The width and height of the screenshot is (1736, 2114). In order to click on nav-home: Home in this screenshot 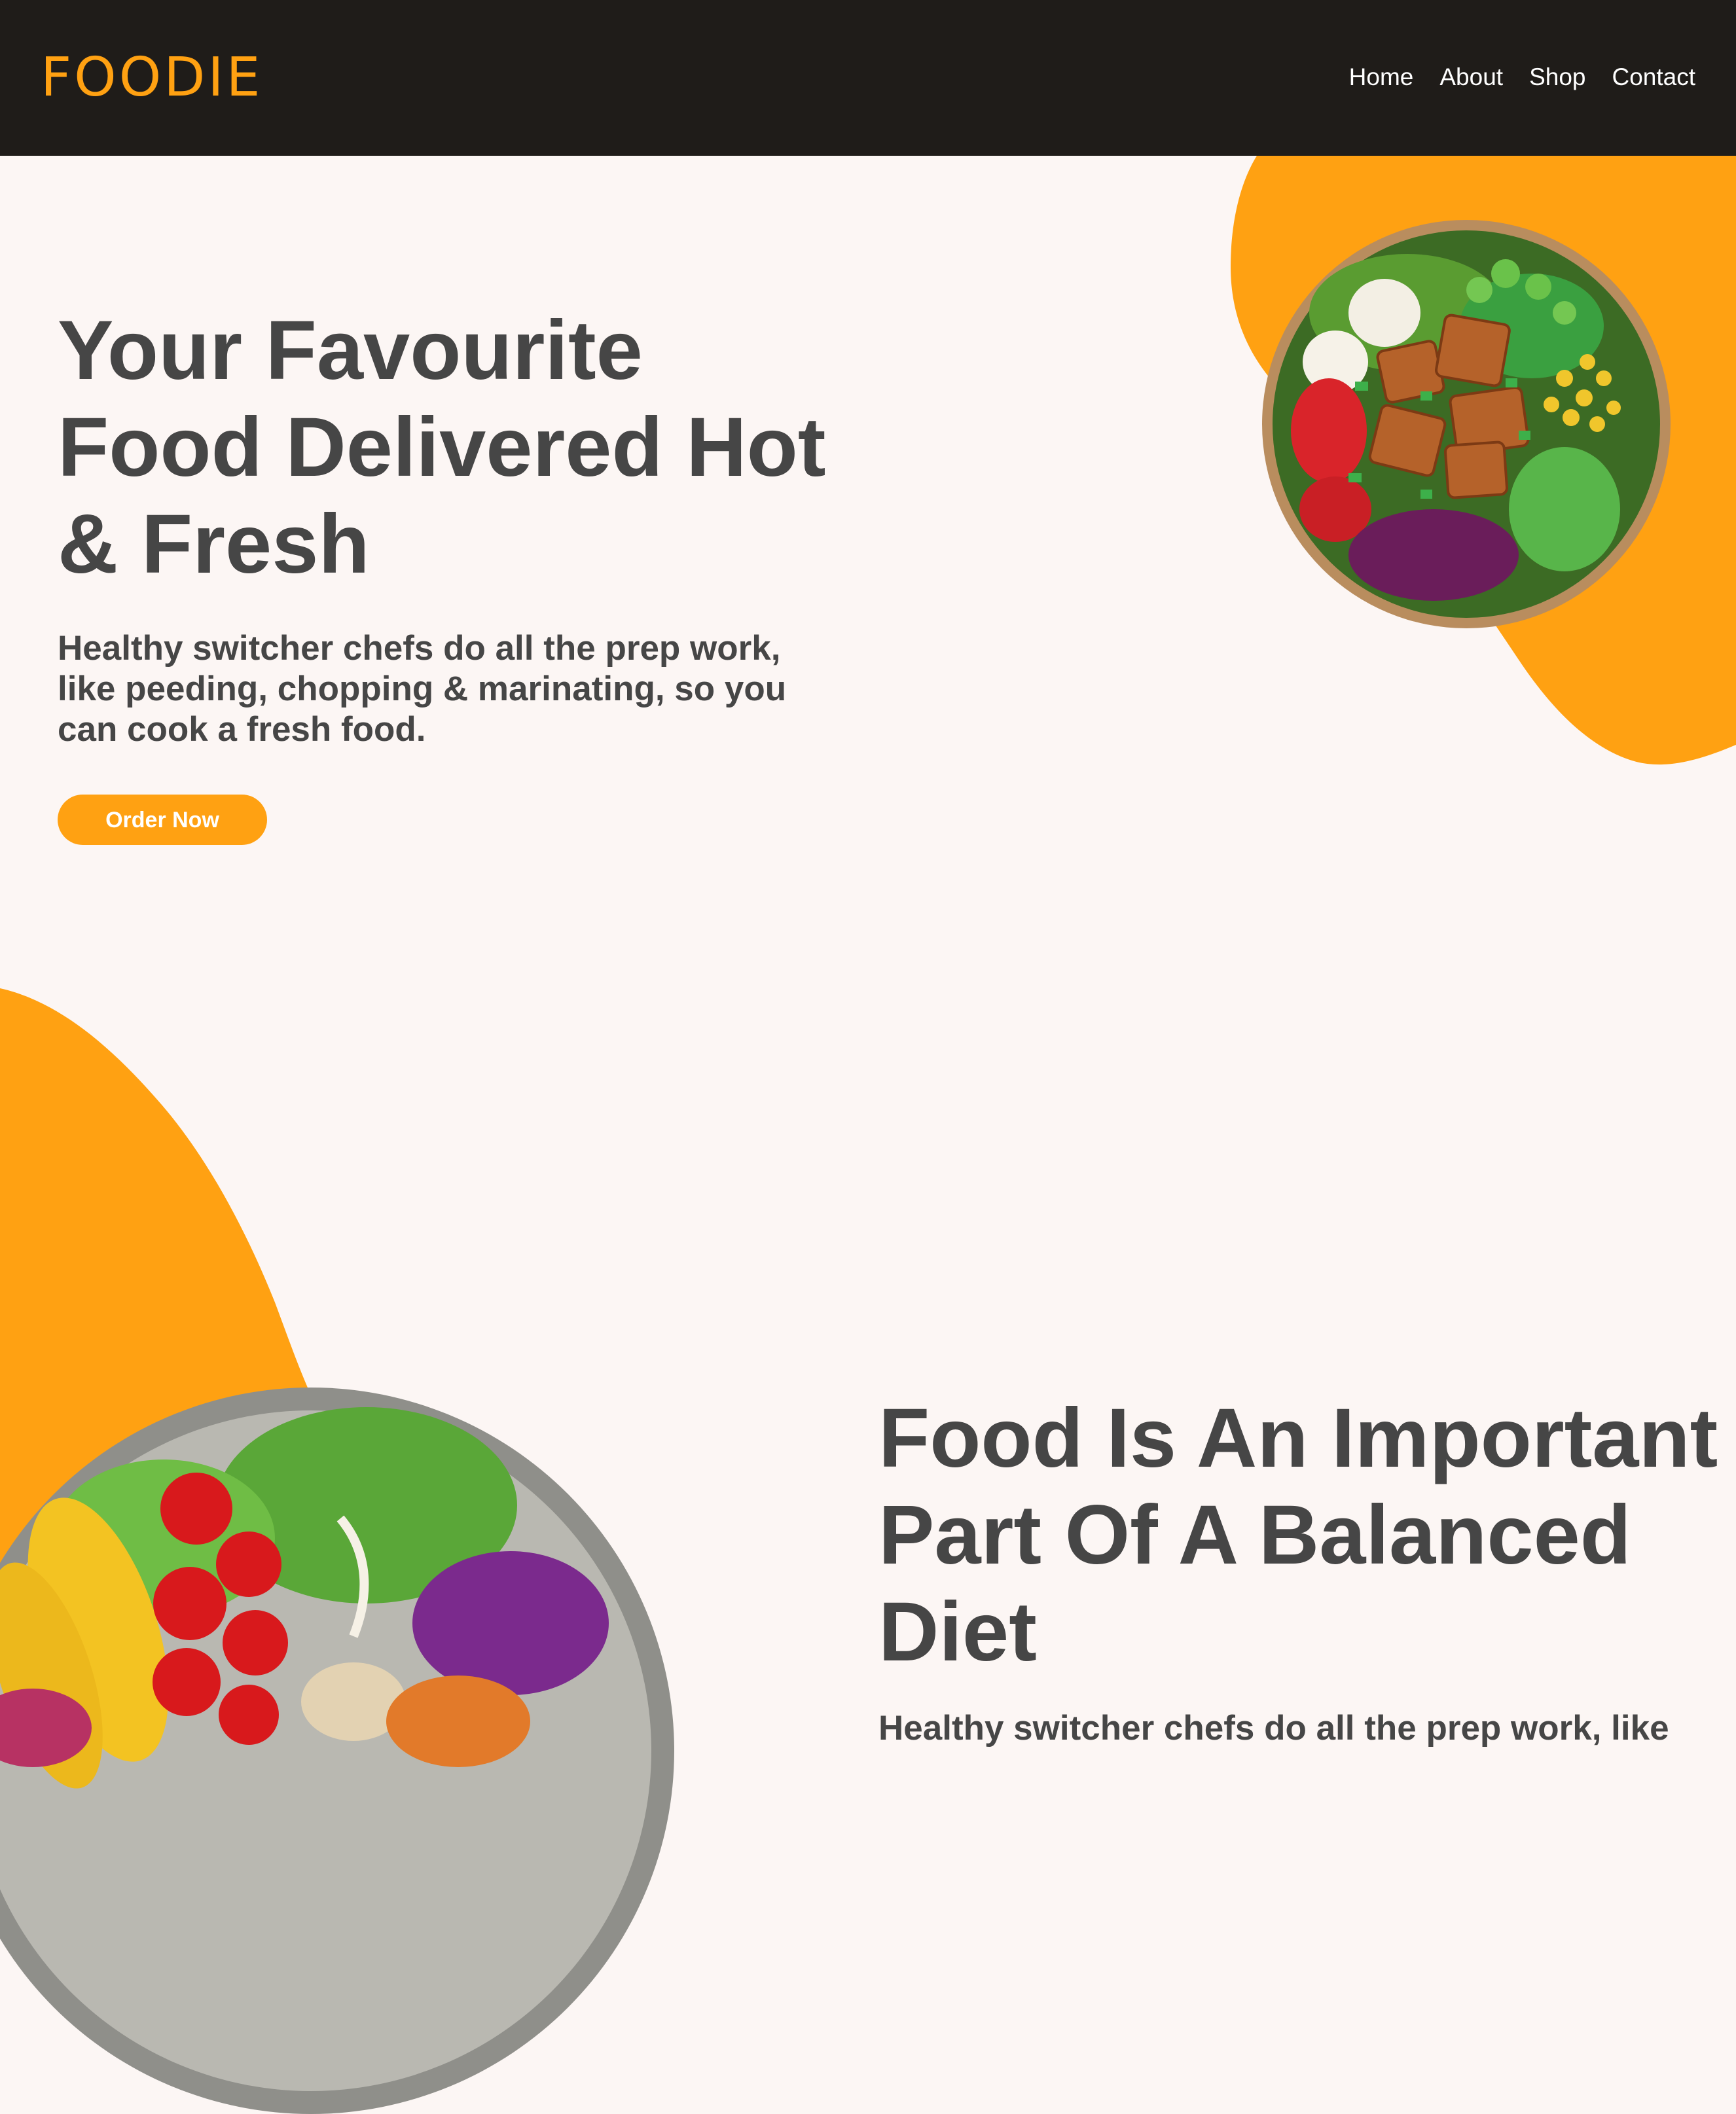, I will do `click(1381, 77)`.